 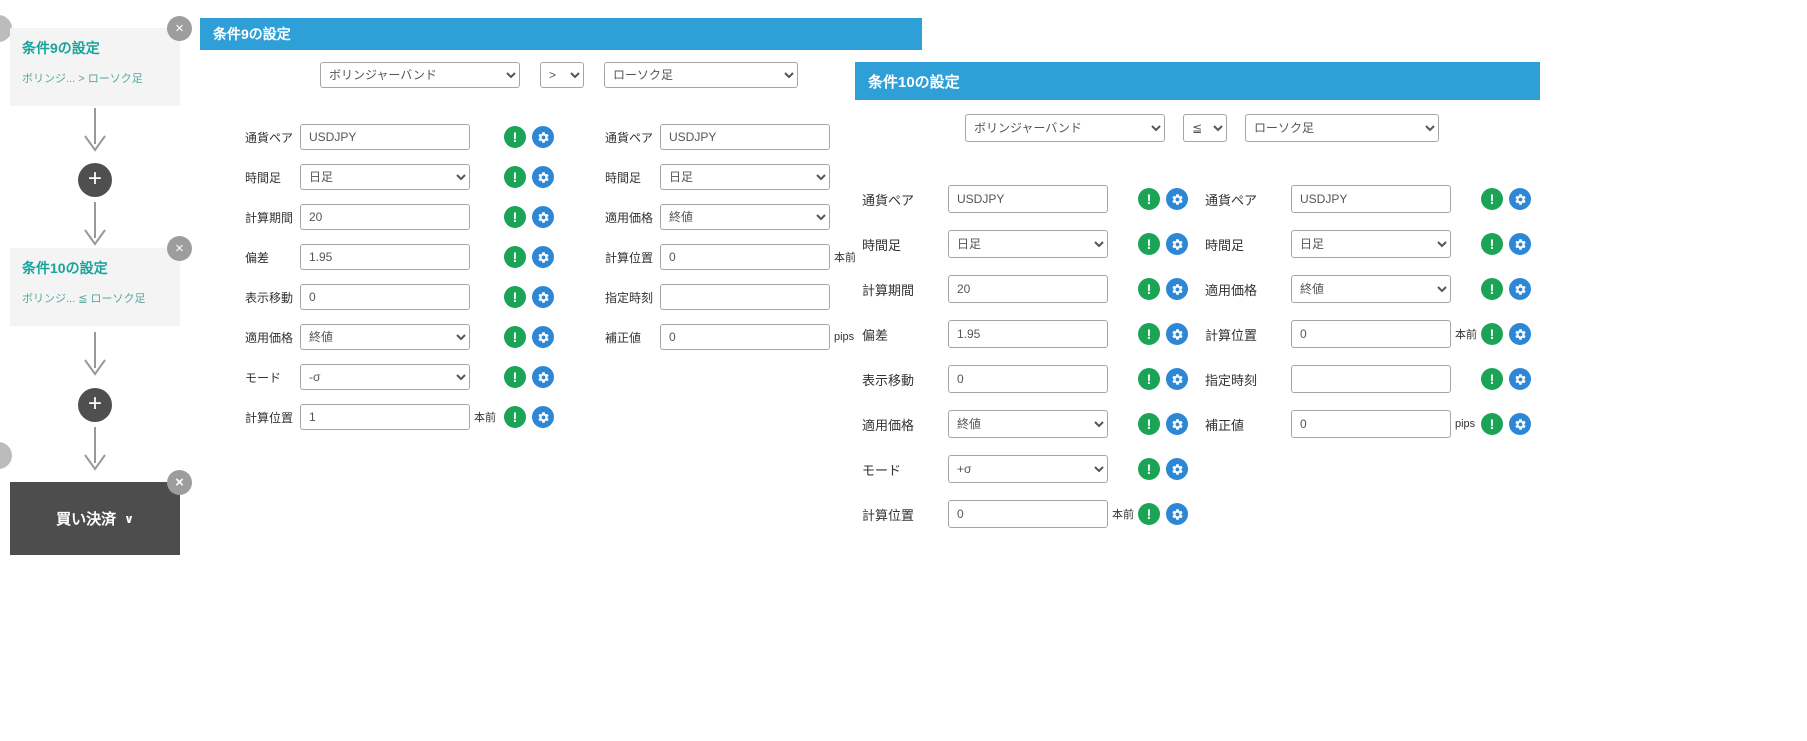 What do you see at coordinates (385, 377) in the screenshot?
I see `field-select: -σ` at bounding box center [385, 377].